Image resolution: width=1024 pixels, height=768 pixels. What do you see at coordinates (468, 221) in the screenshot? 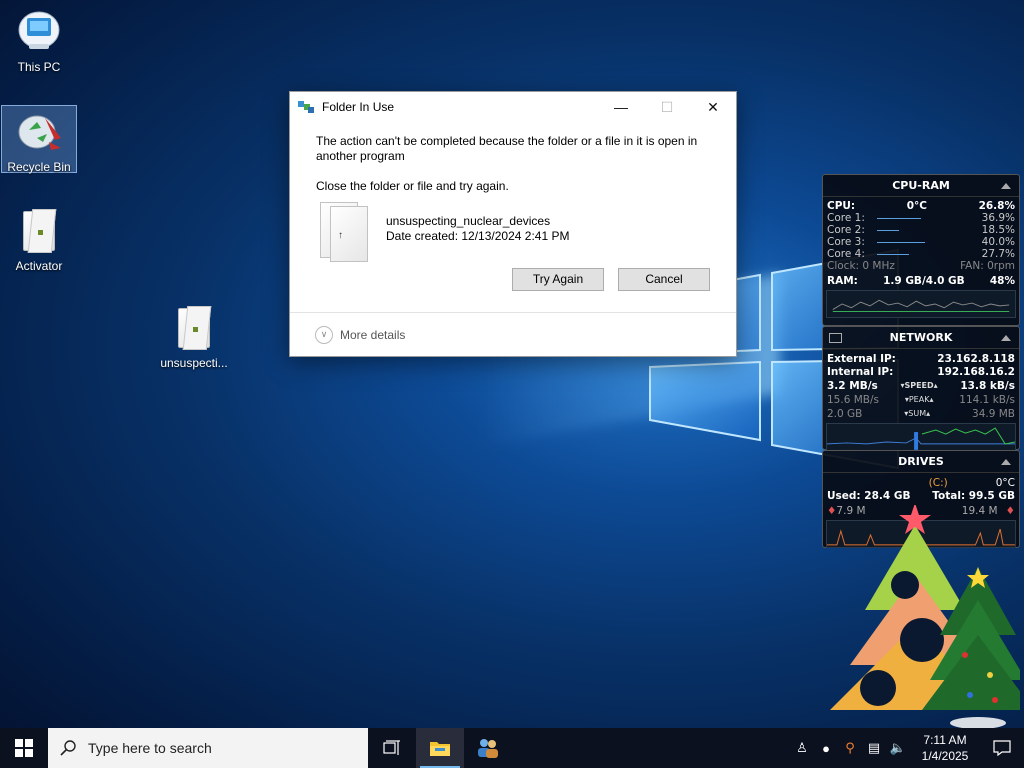
I see `file-name: unsuspecting_nuclear_devices` at bounding box center [468, 221].